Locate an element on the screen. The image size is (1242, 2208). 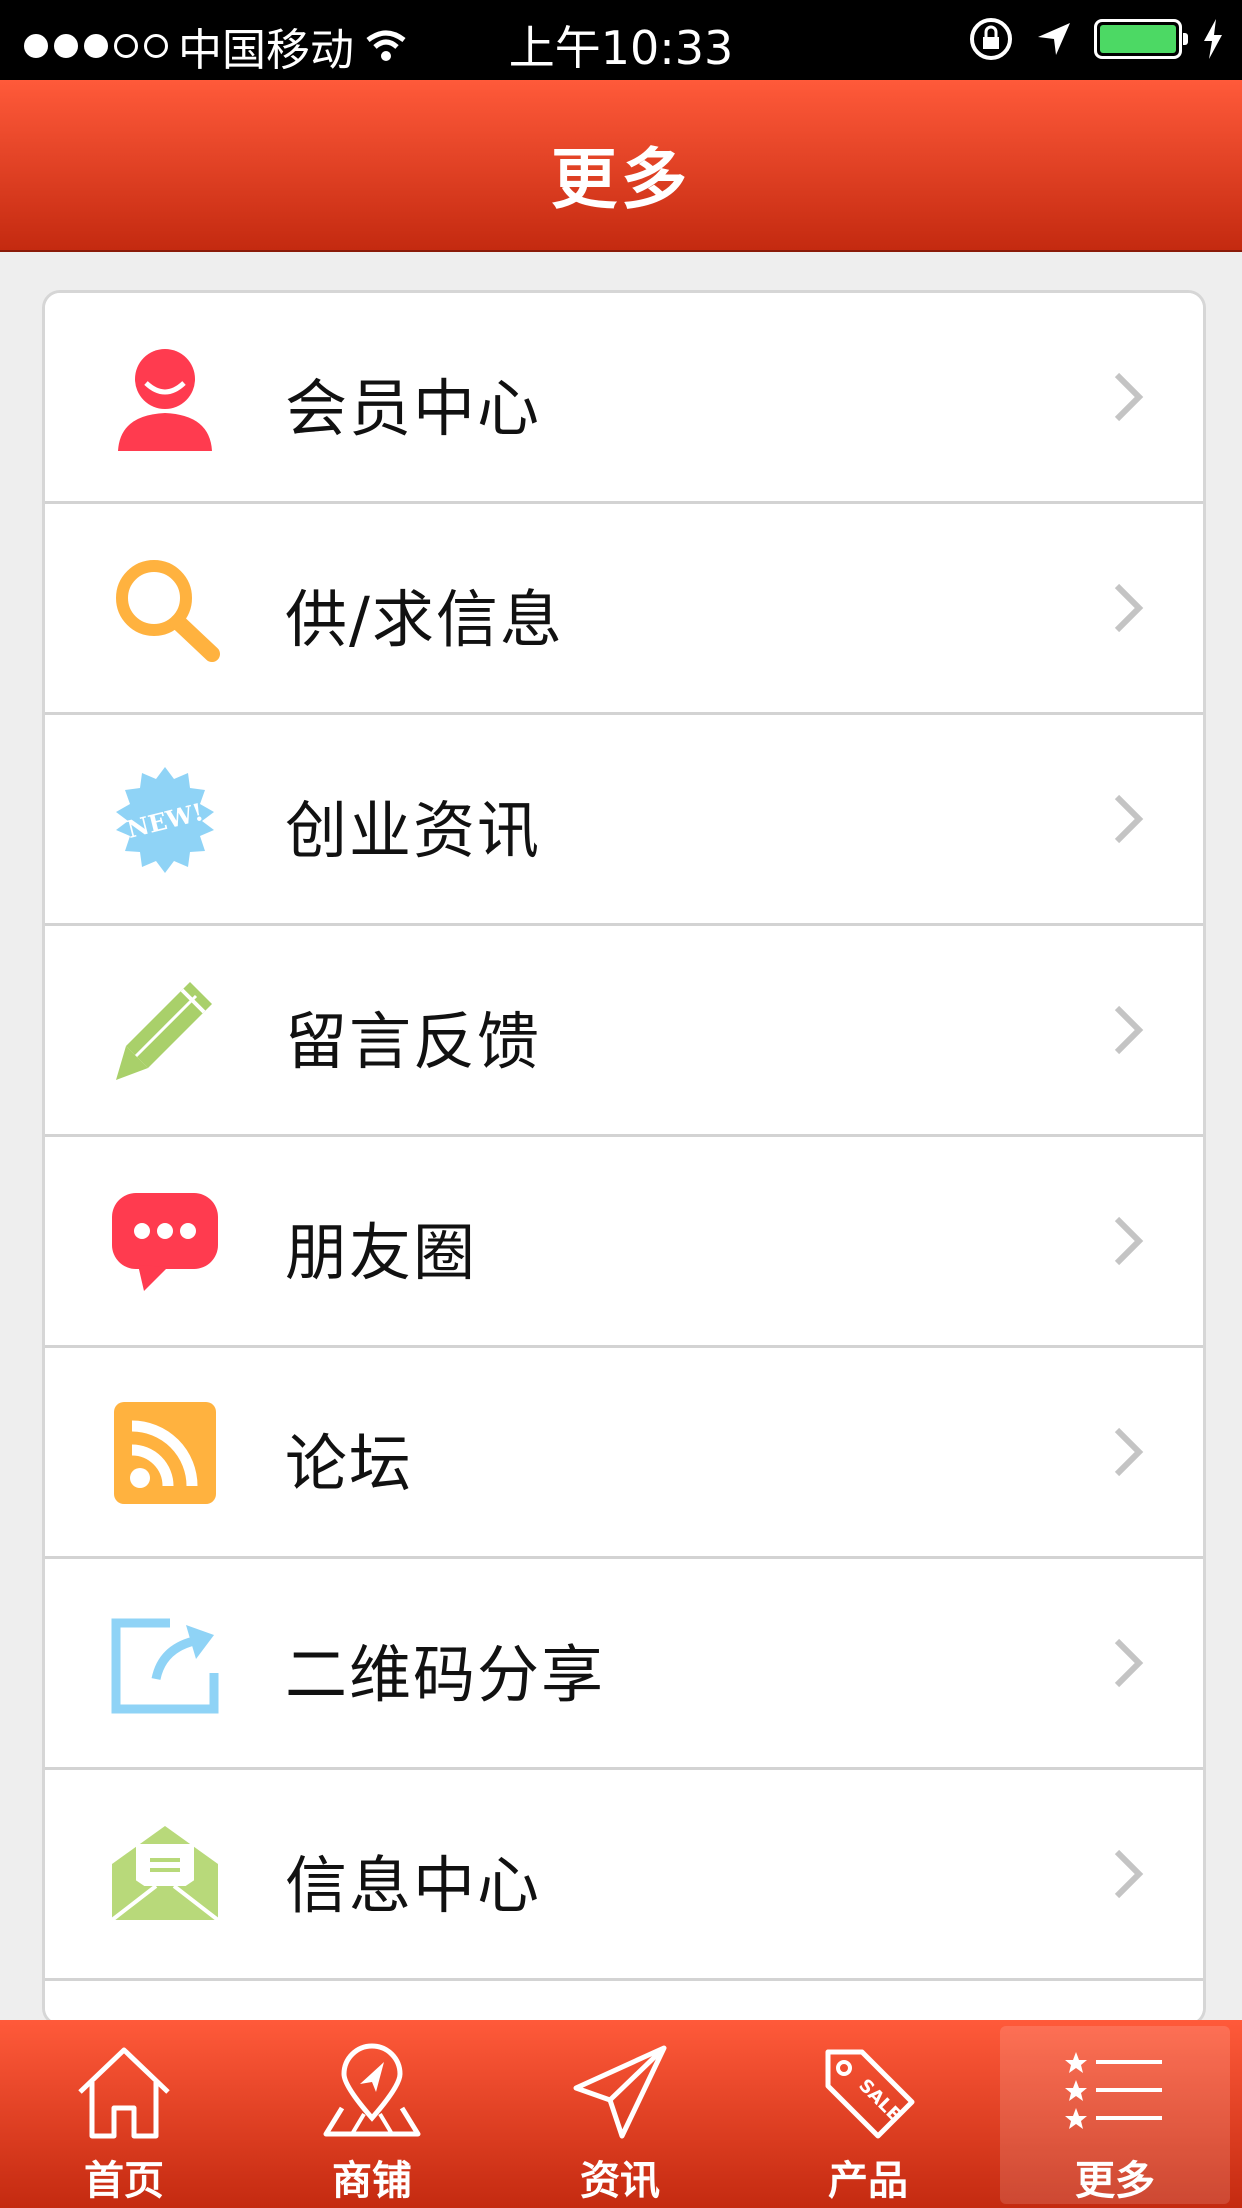
menu-item-forum: 论坛 is located at coordinates (624, 1453).